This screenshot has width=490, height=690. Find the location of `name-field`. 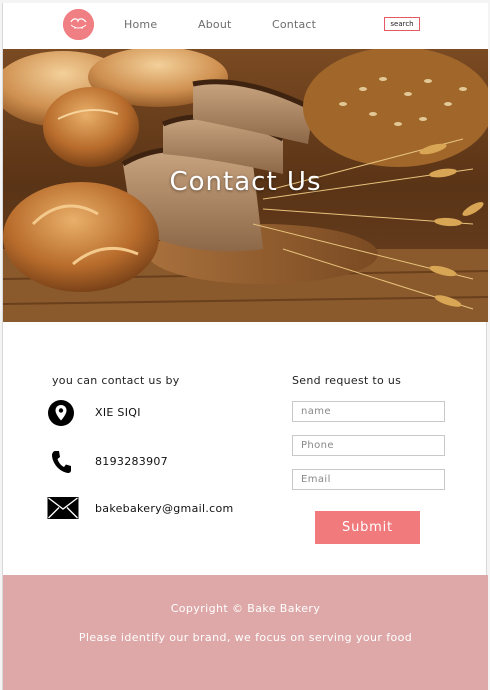

name-field is located at coordinates (368, 411).